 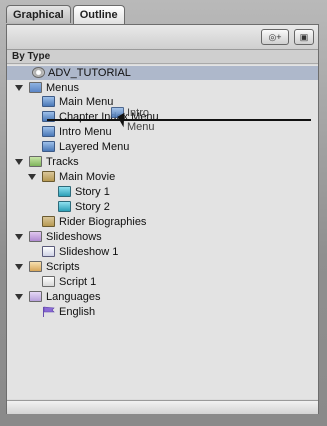 What do you see at coordinates (38, 14) in the screenshot?
I see `tab-graphical: Graphical` at bounding box center [38, 14].